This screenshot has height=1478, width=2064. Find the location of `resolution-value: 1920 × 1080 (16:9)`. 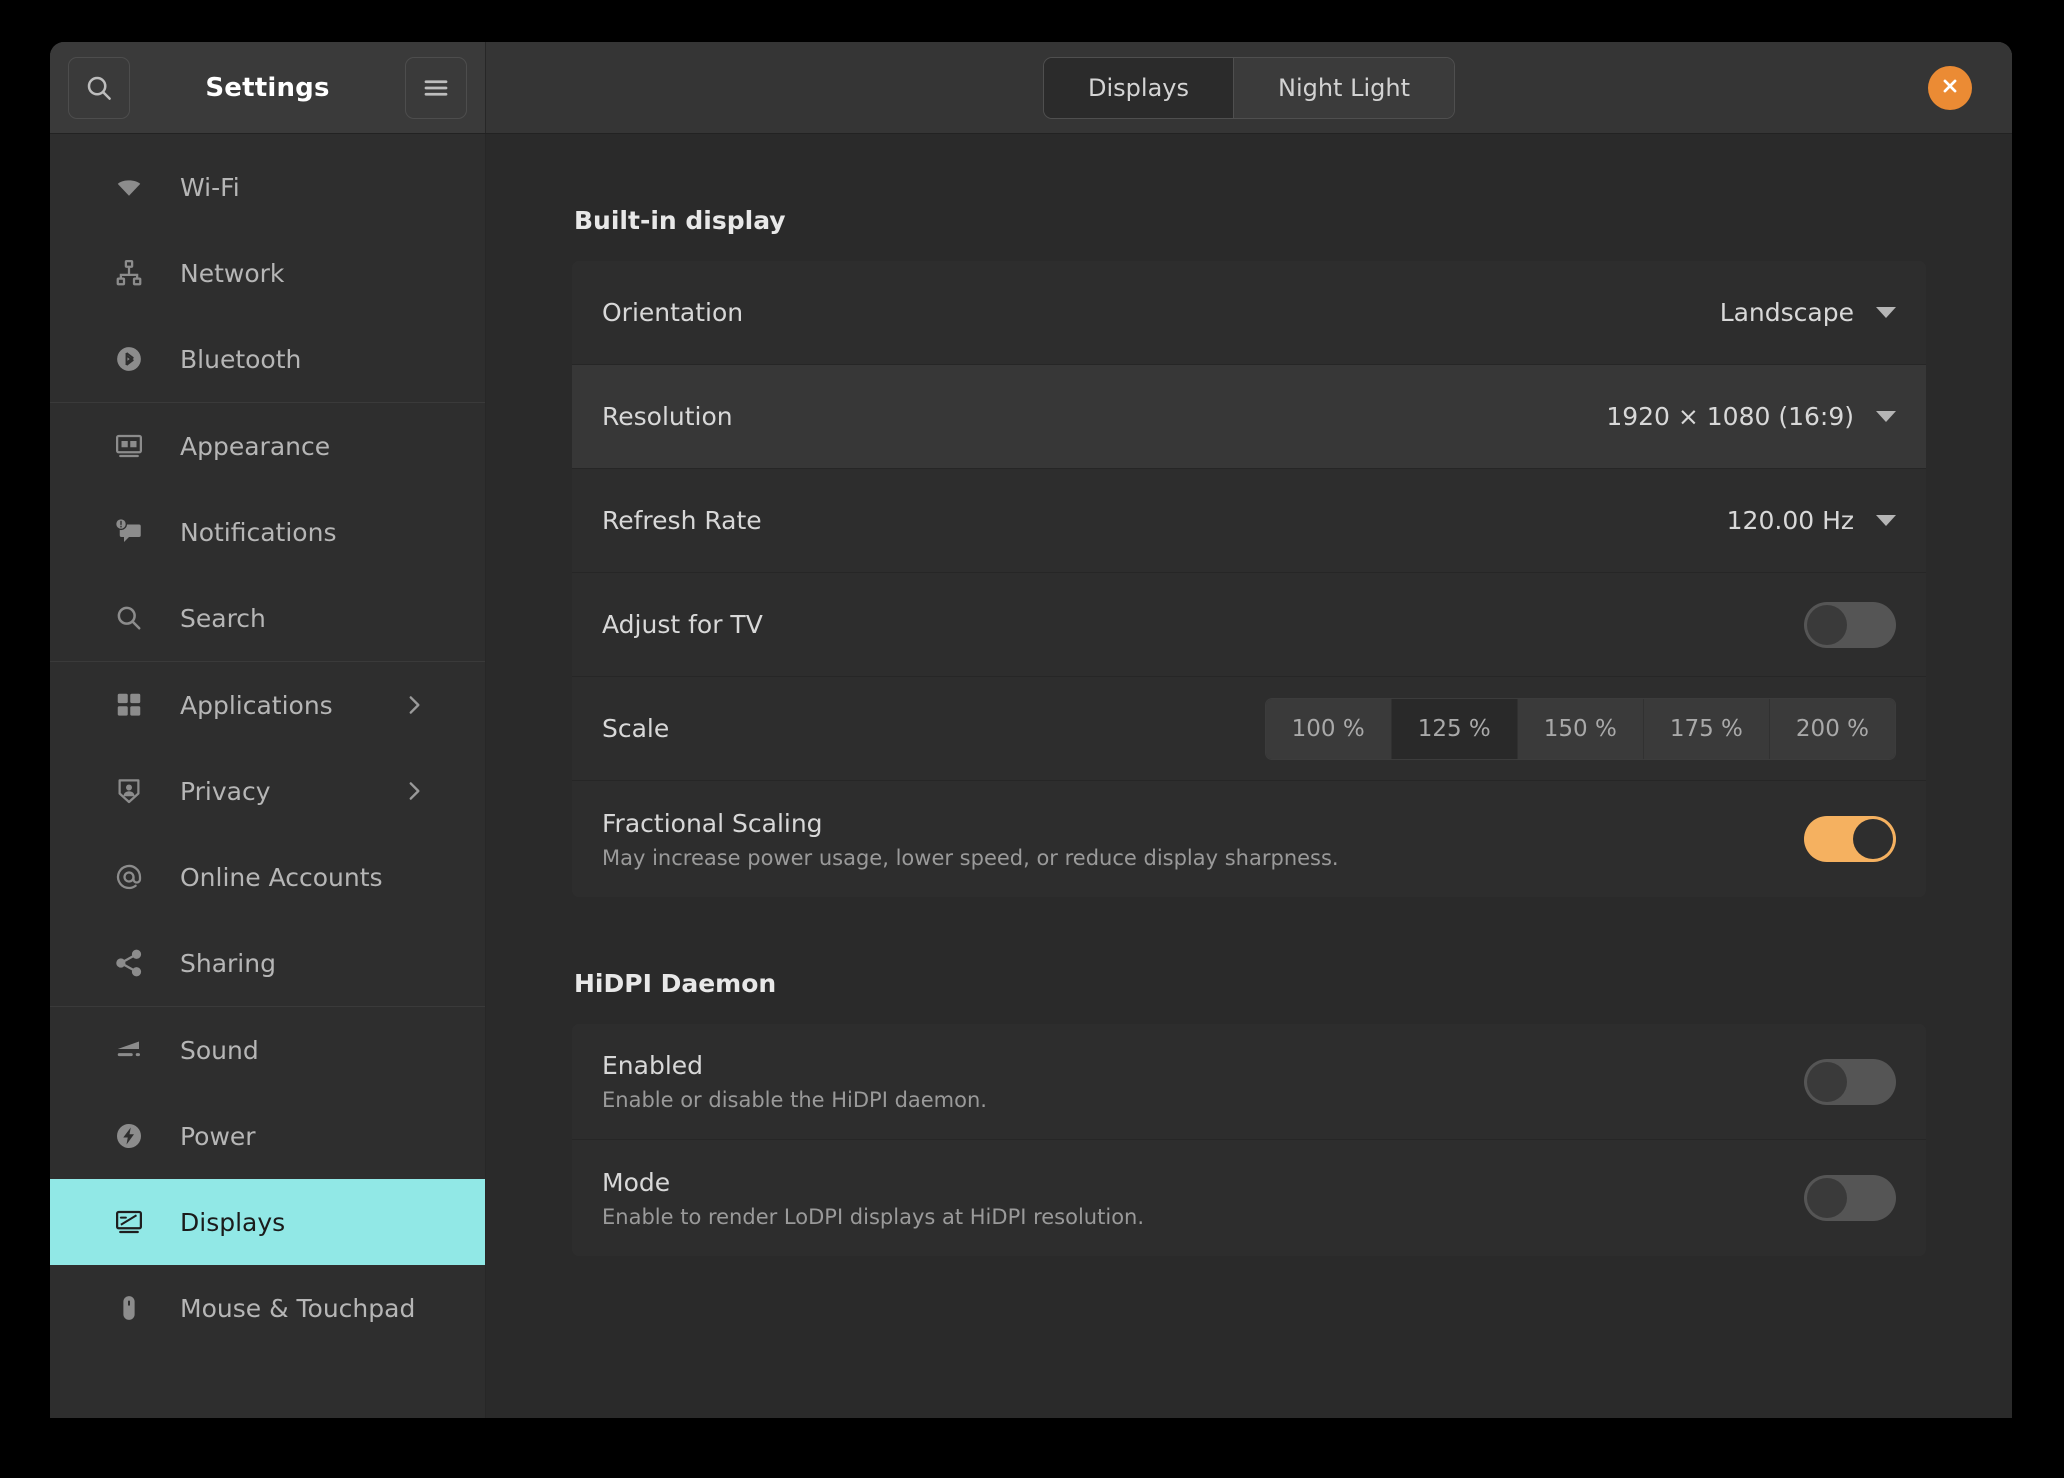

resolution-value: 1920 × 1080 (16:9) is located at coordinates (1730, 416).